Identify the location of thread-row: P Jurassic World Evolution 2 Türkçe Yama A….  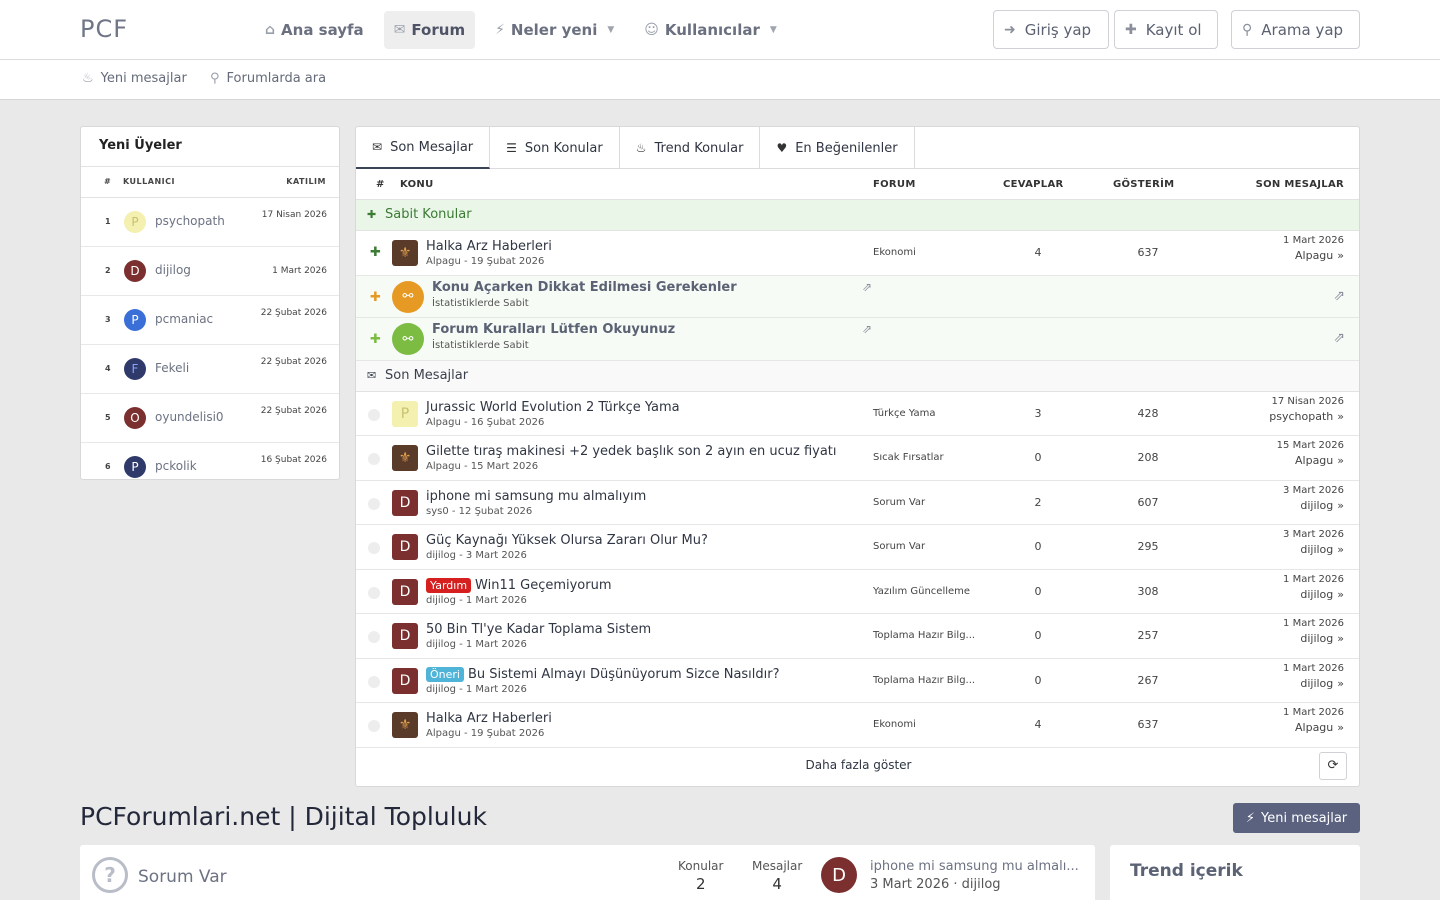
(857, 414).